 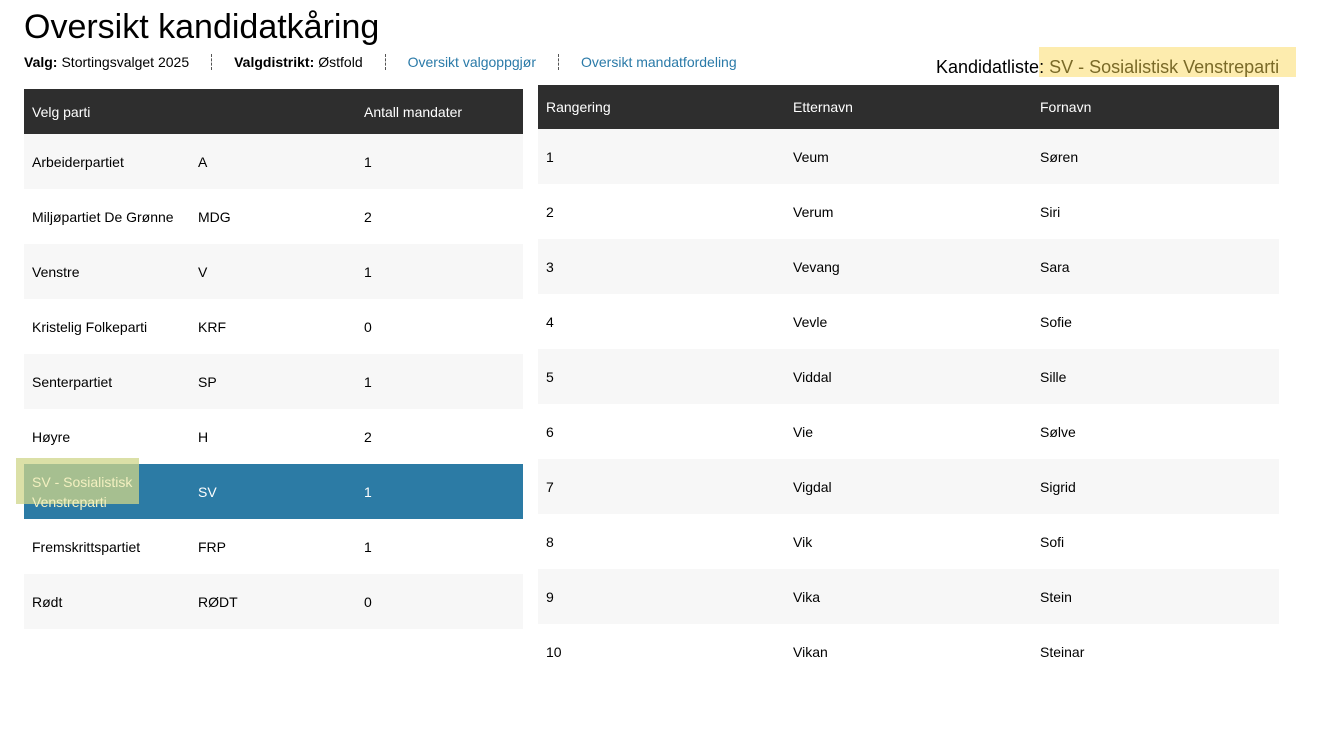 I want to click on party-code-cell: MDG, so click(x=273, y=216).